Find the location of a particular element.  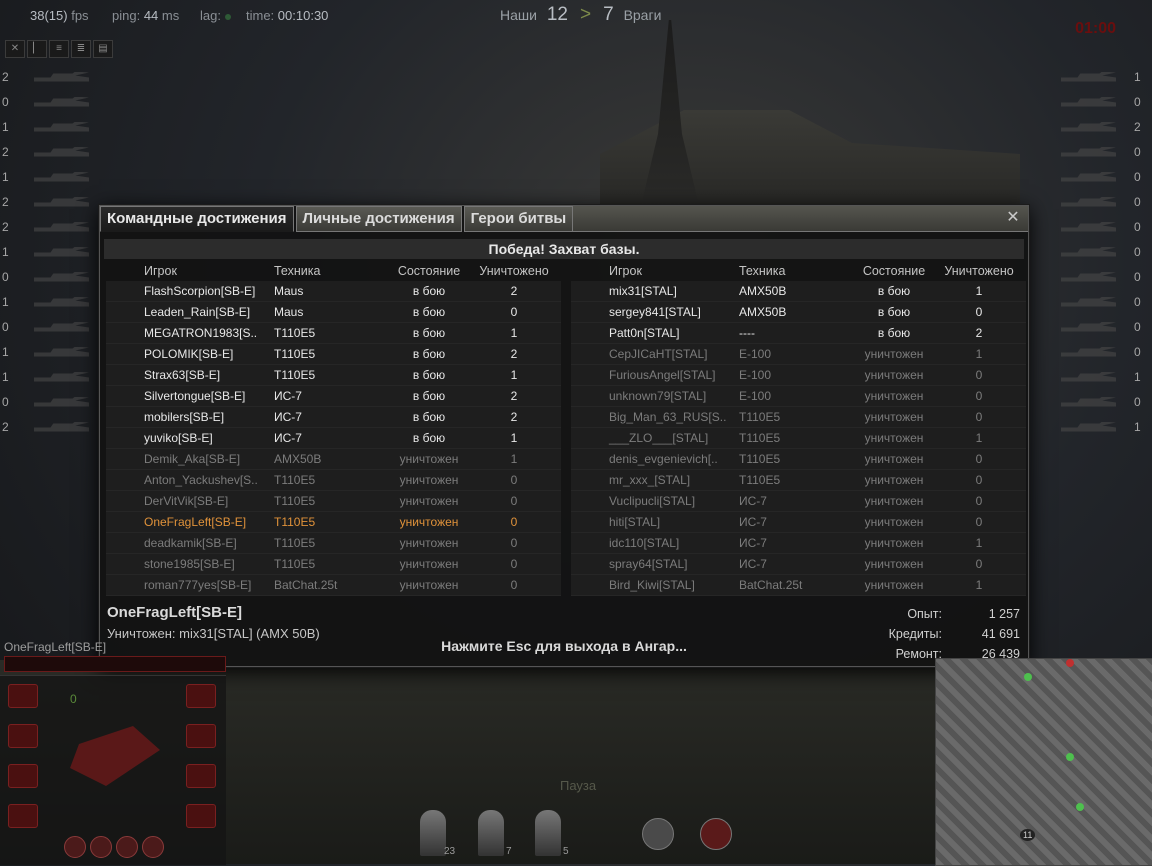

battle-result-title: Победа! Захват базы. is located at coordinates (564, 249).